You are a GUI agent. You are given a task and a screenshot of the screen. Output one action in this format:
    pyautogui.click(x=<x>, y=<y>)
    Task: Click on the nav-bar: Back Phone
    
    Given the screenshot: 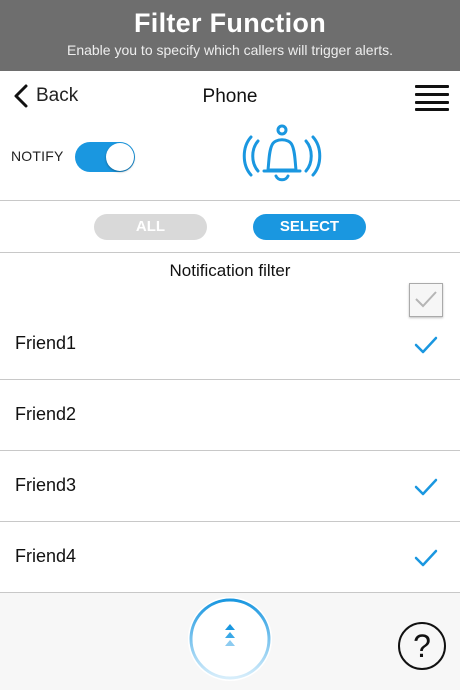 What is the action you would take?
    pyautogui.click(x=230, y=97)
    